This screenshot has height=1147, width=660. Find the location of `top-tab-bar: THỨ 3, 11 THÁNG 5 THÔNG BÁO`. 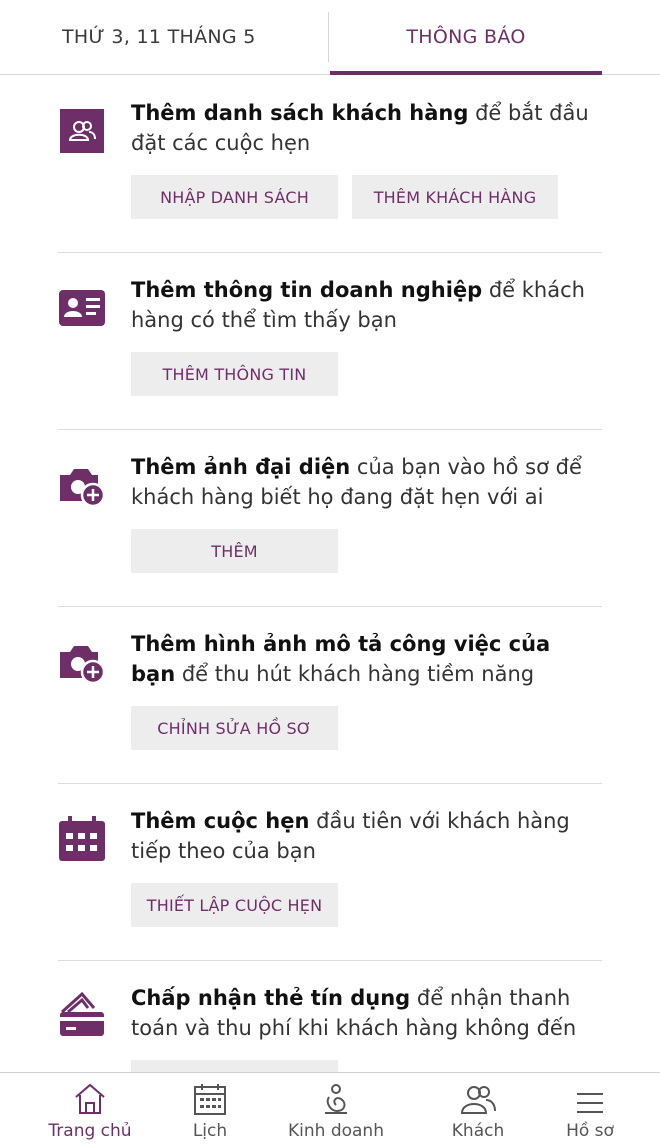

top-tab-bar: THỨ 3, 11 THÁNG 5 THÔNG BÁO is located at coordinates (330, 37).